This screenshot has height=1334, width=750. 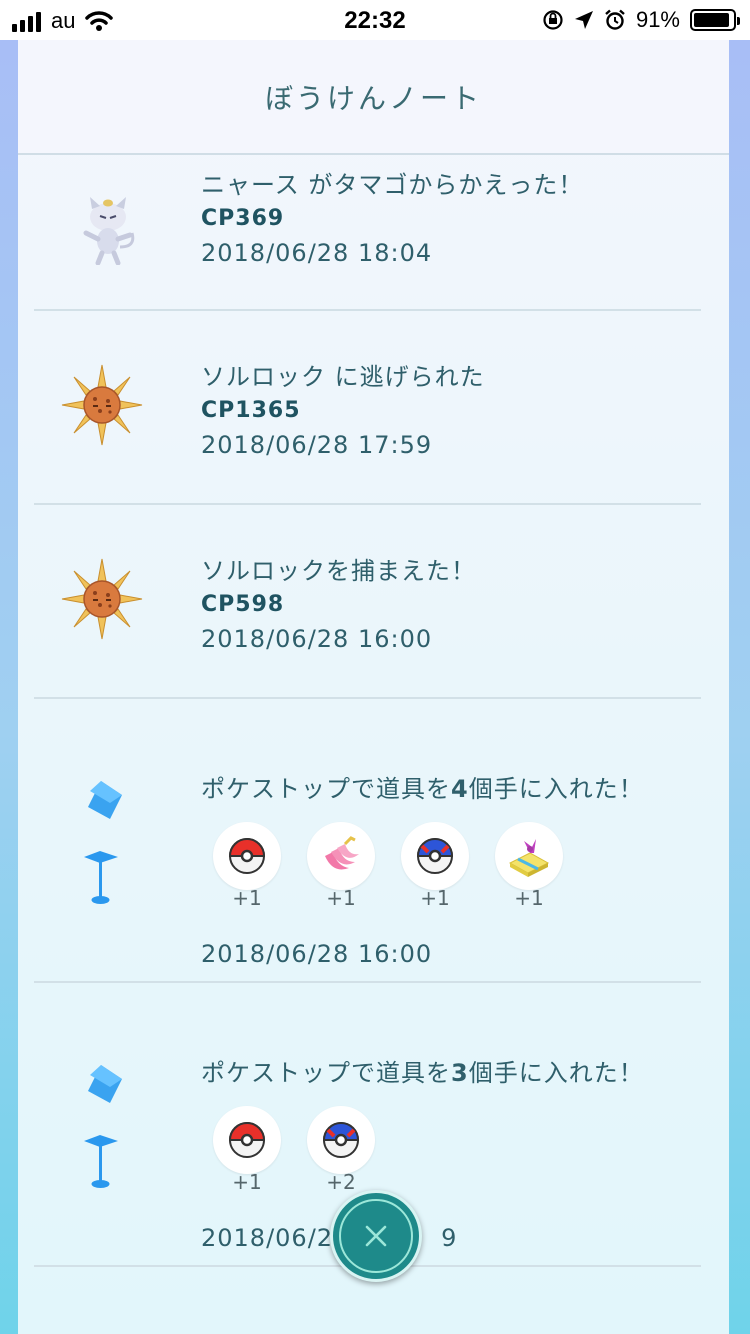 I want to click on entry-cp: CP1365, so click(x=251, y=410).